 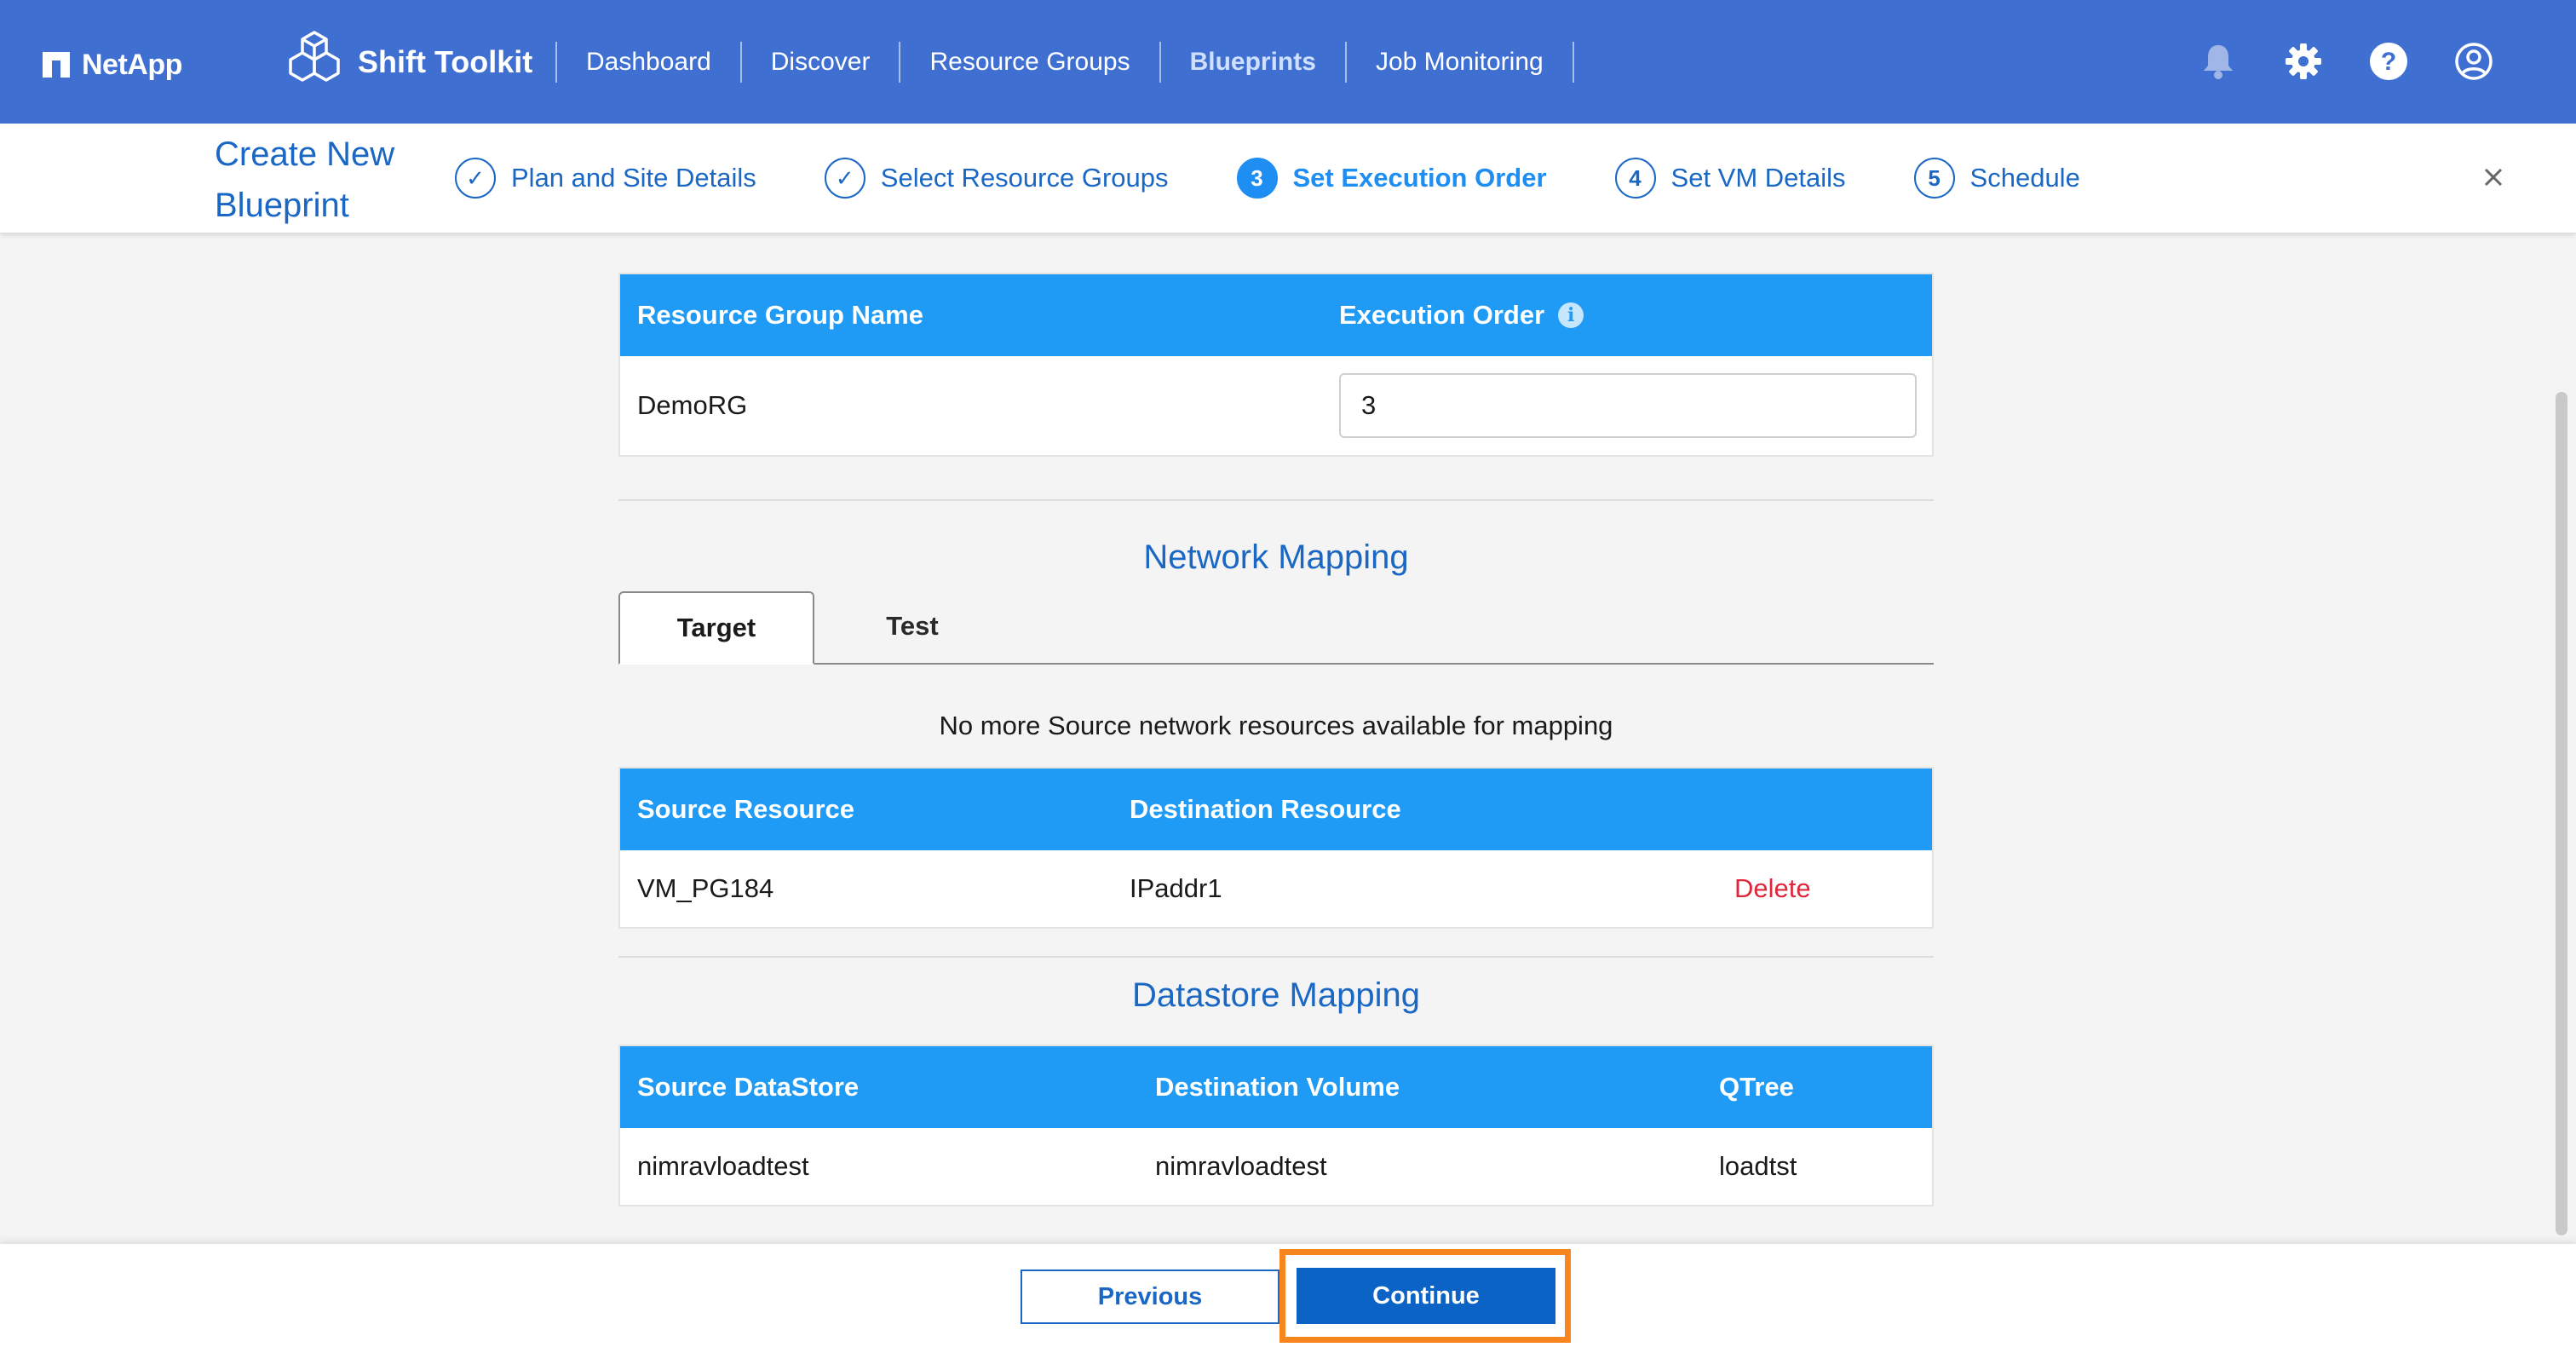 What do you see at coordinates (132, 64) in the screenshot?
I see `netapp-logo-text: NetApp` at bounding box center [132, 64].